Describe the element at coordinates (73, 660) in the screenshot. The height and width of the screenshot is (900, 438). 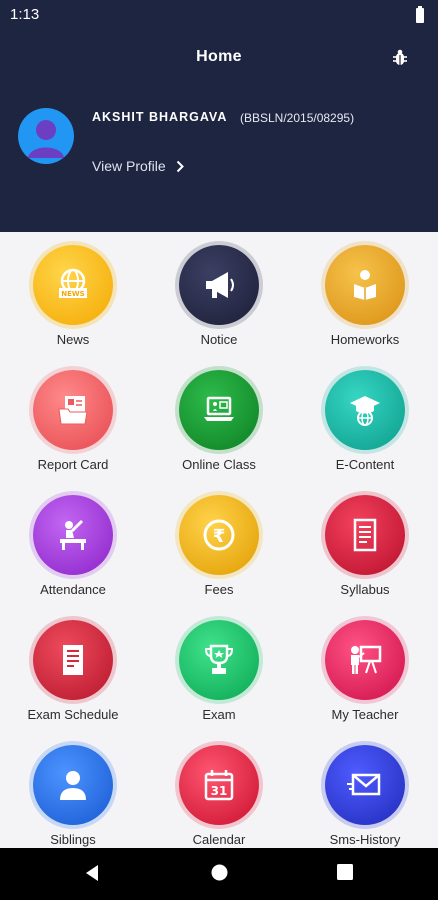
I see `exam-document-icon` at that location.